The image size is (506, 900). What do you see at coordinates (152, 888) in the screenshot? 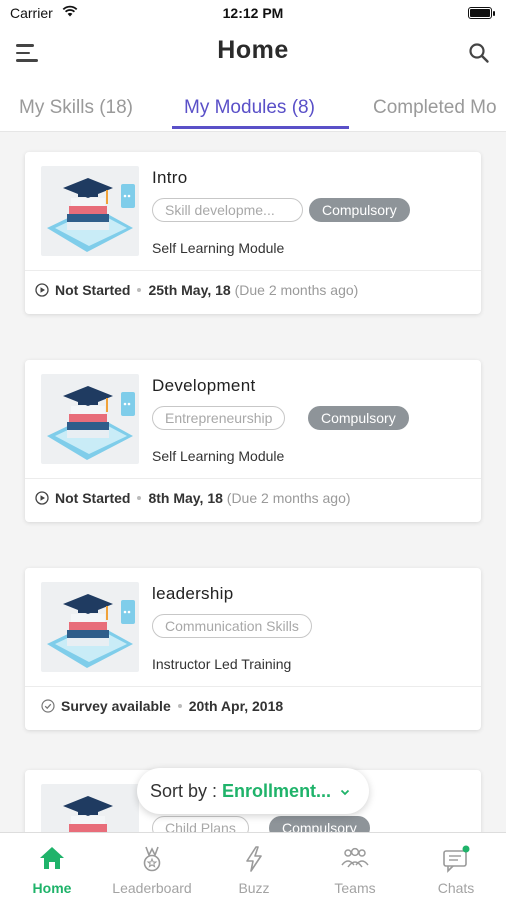
I see `nav-leaderboard-label: Leaderboard` at bounding box center [152, 888].